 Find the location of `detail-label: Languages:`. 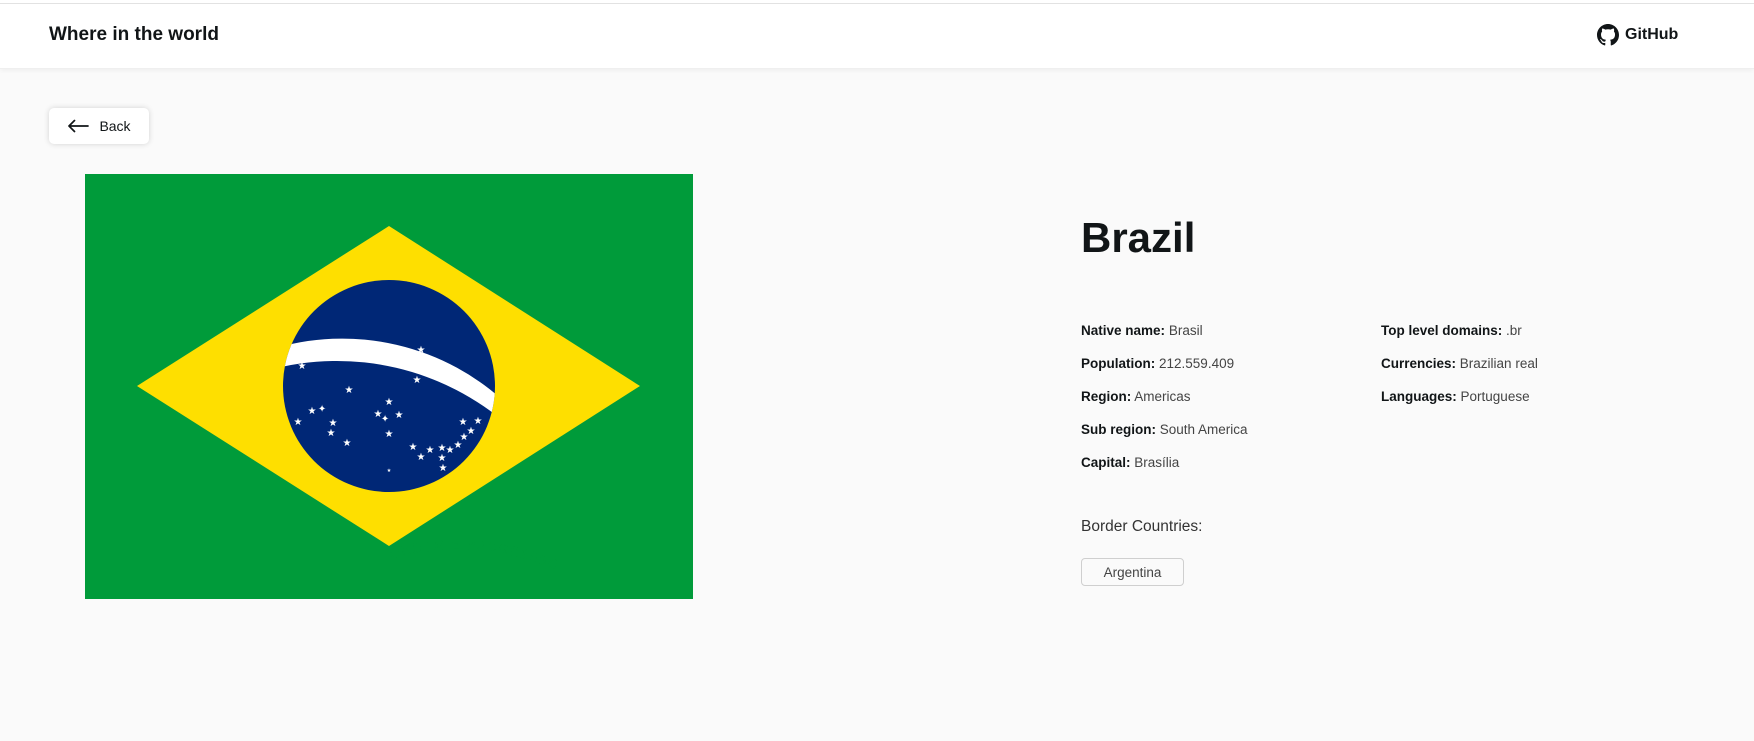

detail-label: Languages: is located at coordinates (1419, 396).